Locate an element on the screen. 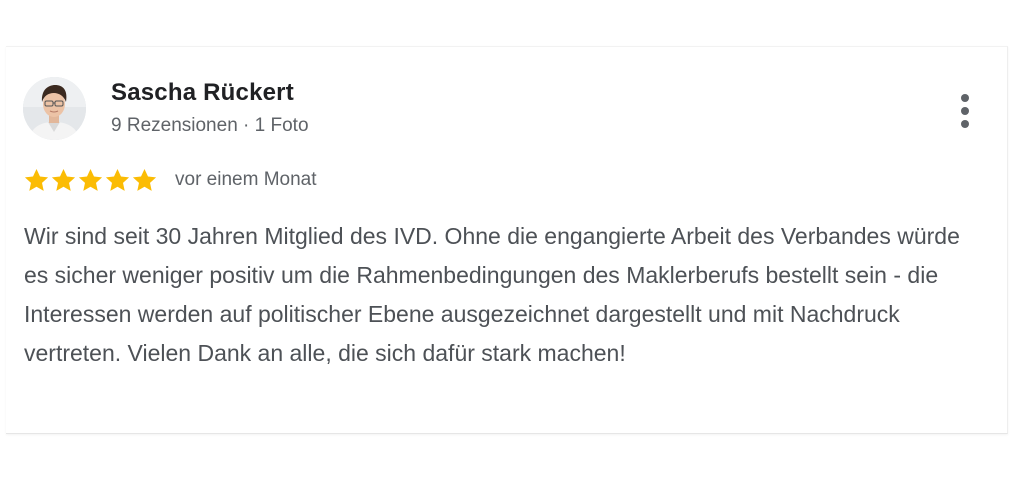 Image resolution: width=1024 pixels, height=492 pixels. author-avatar is located at coordinates (54, 108).